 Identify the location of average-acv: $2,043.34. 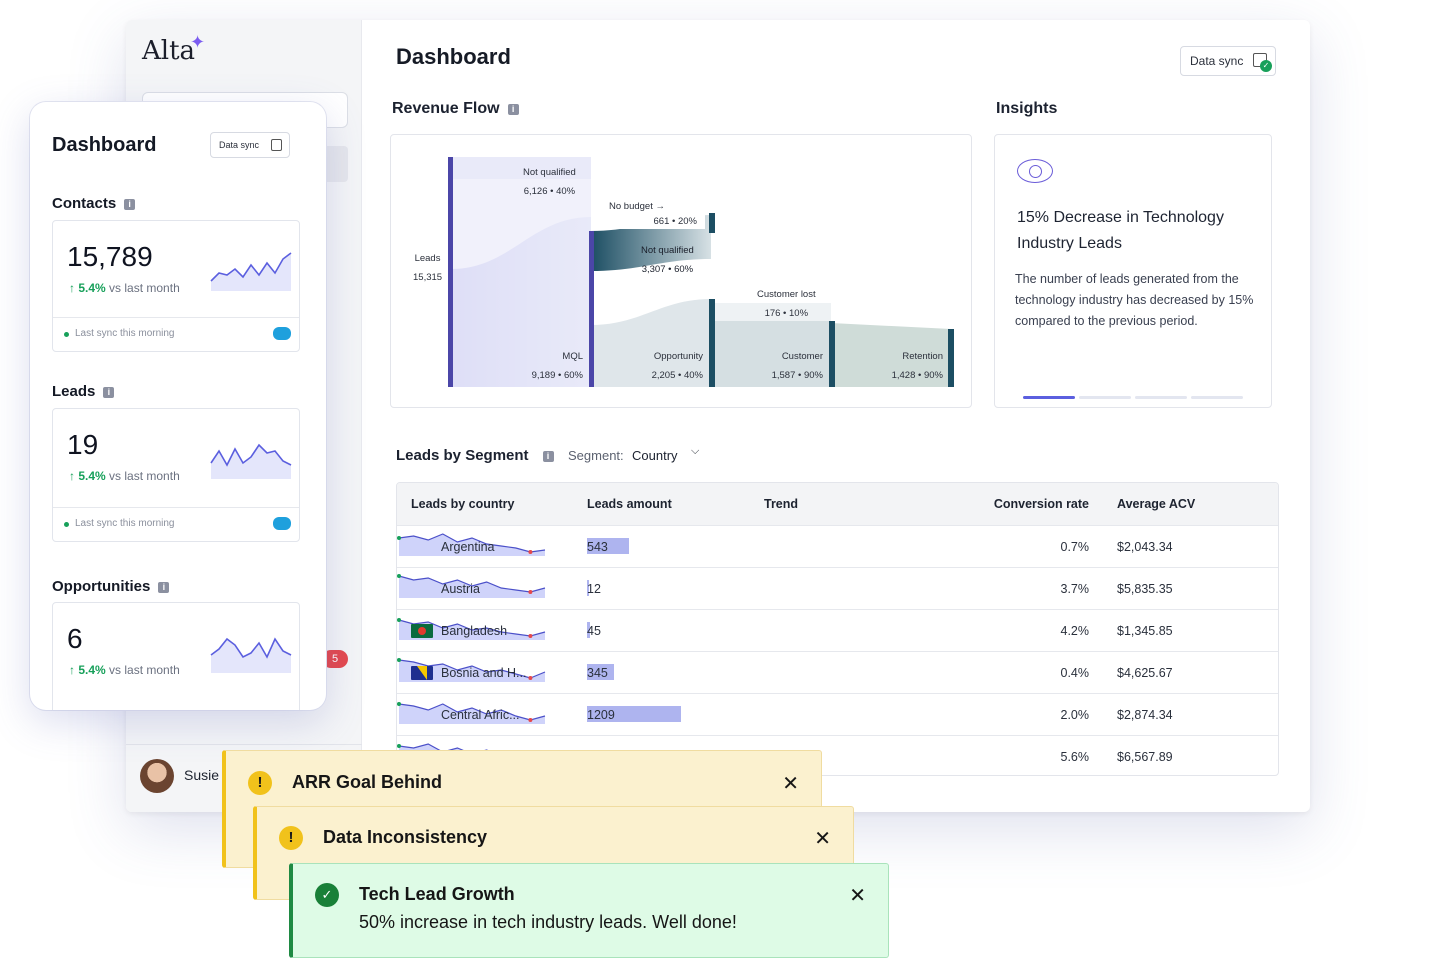
(1145, 547).